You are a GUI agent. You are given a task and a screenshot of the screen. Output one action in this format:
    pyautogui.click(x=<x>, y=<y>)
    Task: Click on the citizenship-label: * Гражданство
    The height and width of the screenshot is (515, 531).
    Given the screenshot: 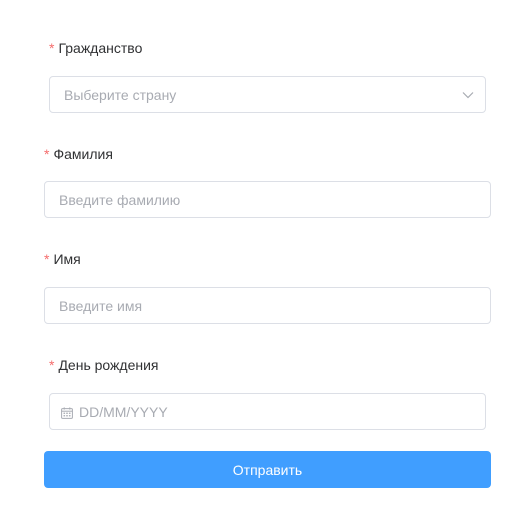 What is the action you would take?
    pyautogui.click(x=95, y=48)
    